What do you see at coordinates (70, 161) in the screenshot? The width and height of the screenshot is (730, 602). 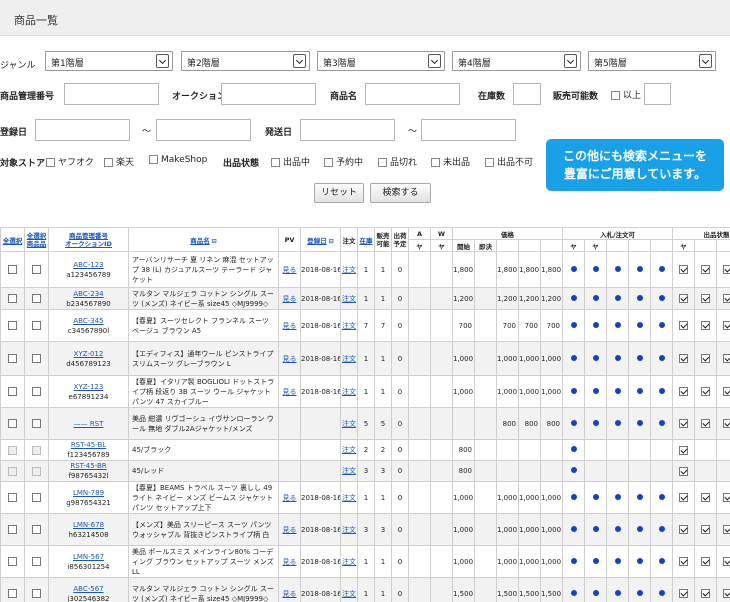 I see `store-yahoo-checkbox: ヤフオク` at bounding box center [70, 161].